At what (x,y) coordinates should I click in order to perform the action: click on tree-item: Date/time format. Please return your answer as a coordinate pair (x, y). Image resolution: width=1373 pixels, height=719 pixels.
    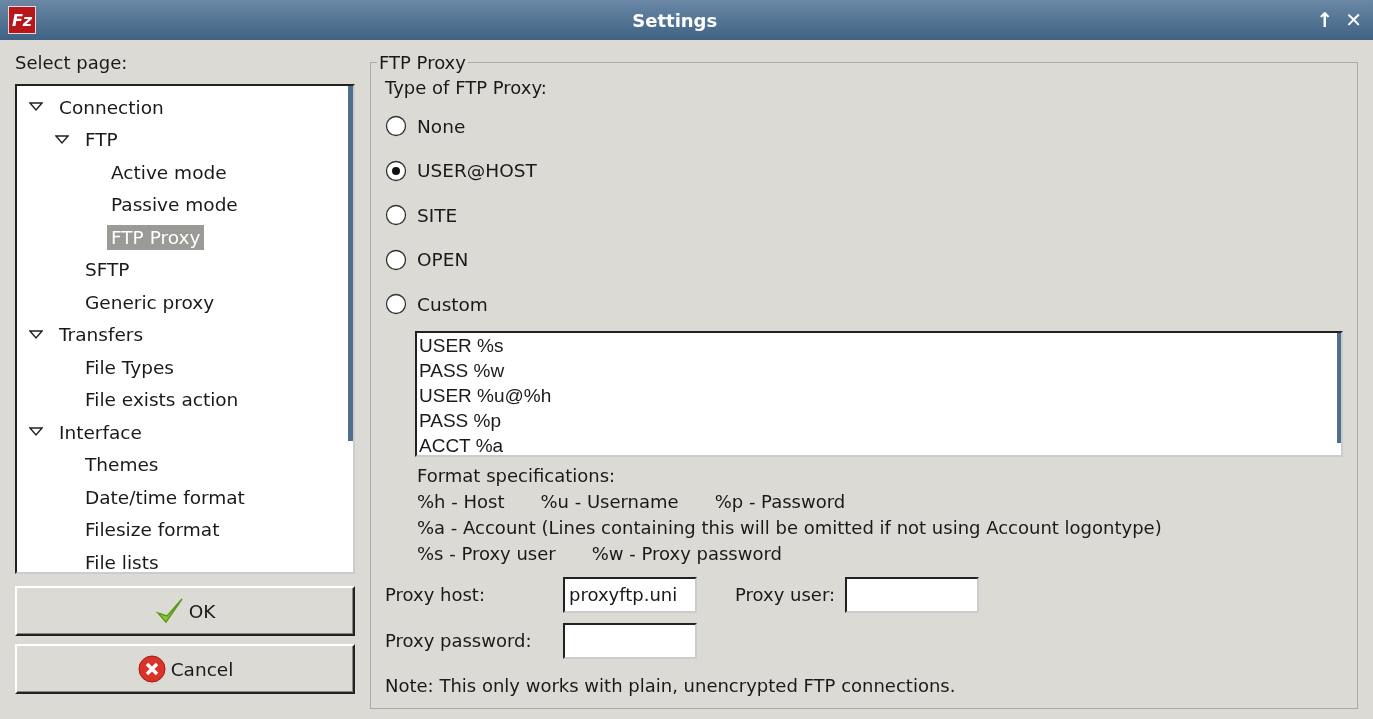
    Looking at the image, I should click on (165, 497).